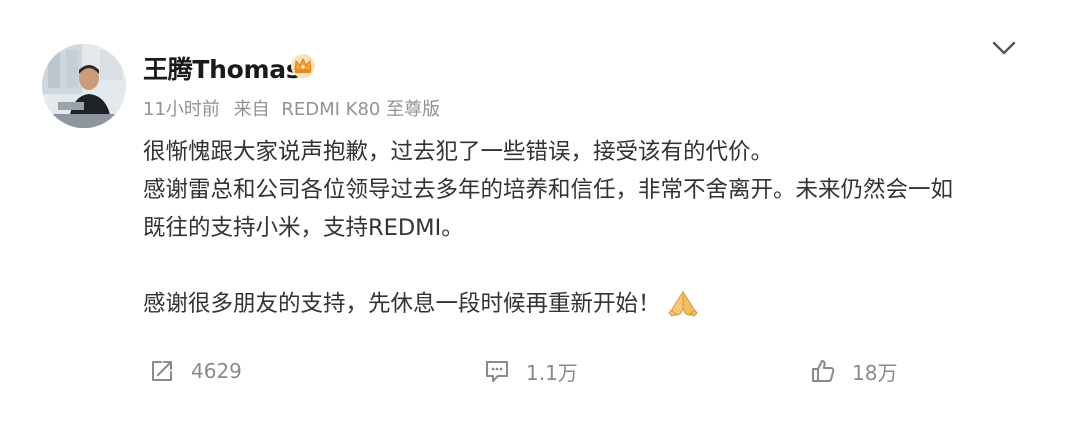 Image resolution: width=1065 pixels, height=421 pixels. I want to click on folded-hands-icon, so click(682, 303).